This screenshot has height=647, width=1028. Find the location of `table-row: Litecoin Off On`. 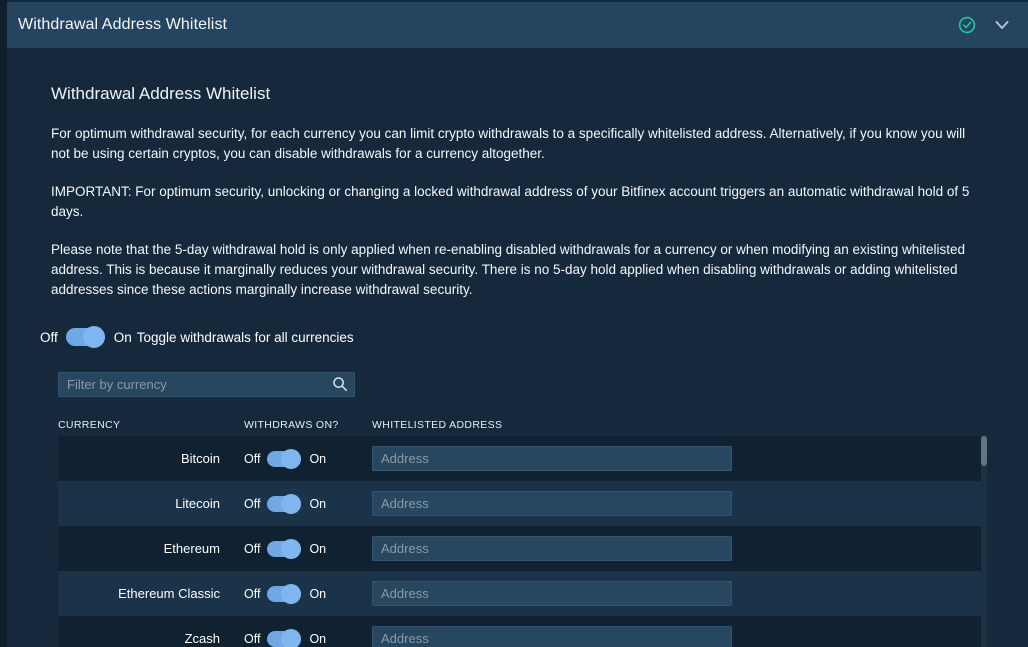

table-row: Litecoin Off On is located at coordinates (522, 503).